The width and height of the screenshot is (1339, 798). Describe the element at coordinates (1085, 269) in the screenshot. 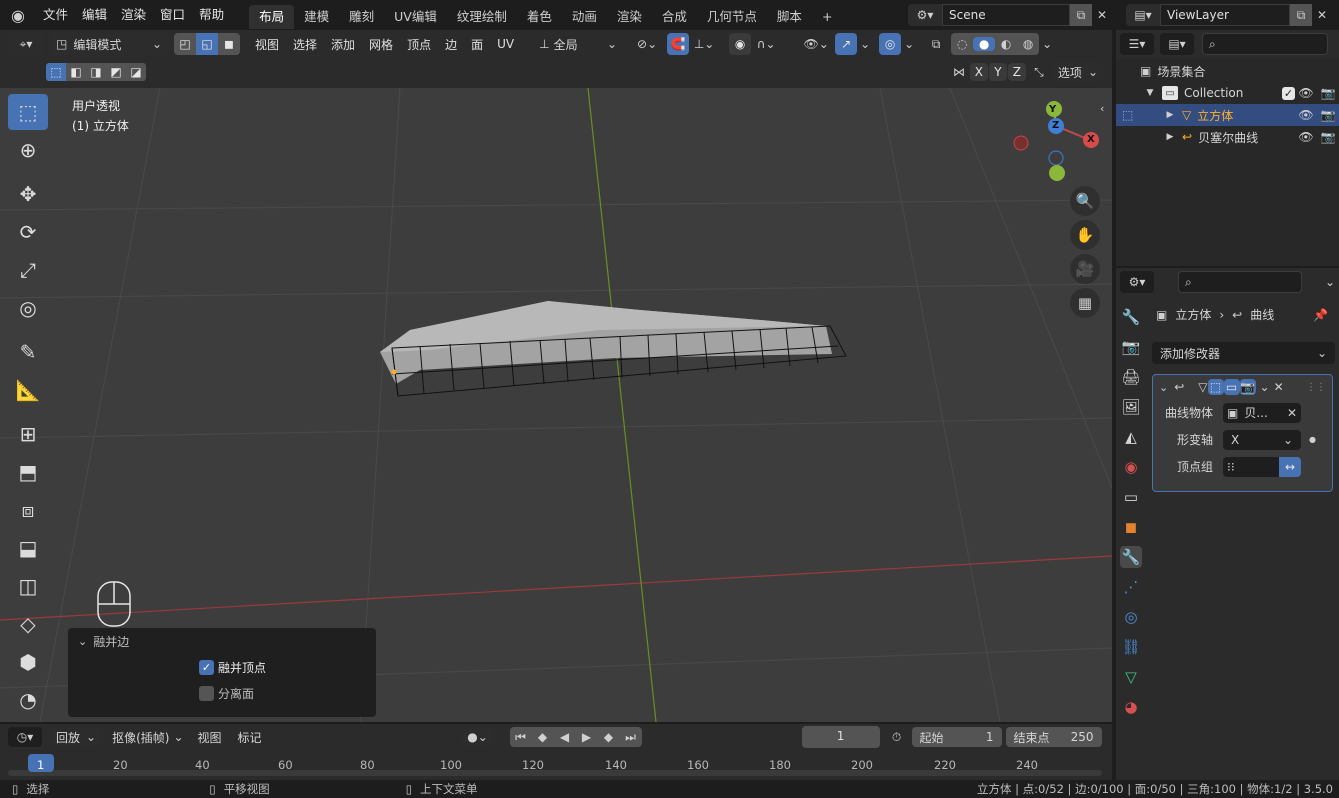

I see `camera-icon: 🎥` at that location.